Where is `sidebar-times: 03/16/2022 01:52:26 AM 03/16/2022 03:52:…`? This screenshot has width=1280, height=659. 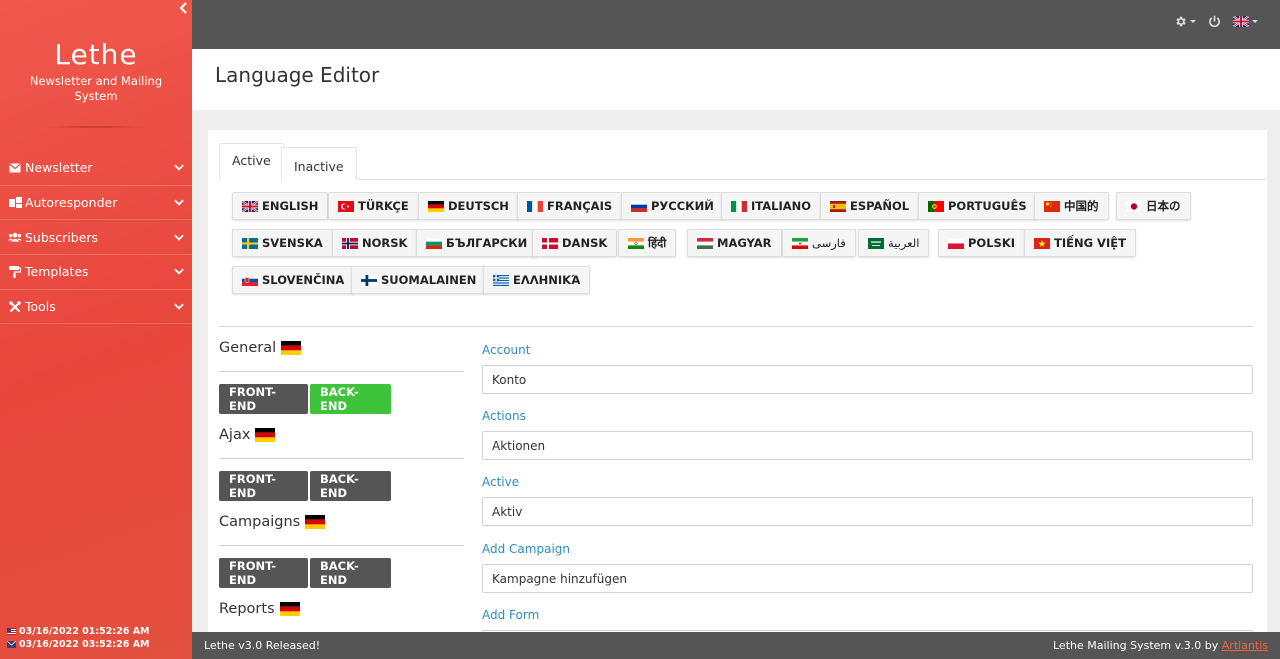
sidebar-times: 03/16/2022 01:52:26 AM 03/16/2022 03:52:… is located at coordinates (78, 638).